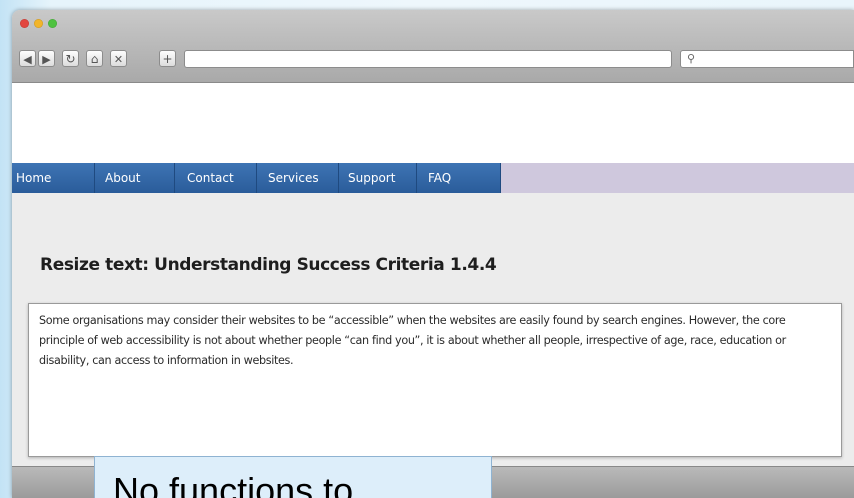 The image size is (854, 498). What do you see at coordinates (38, 23) in the screenshot?
I see `minimize-window-icon` at bounding box center [38, 23].